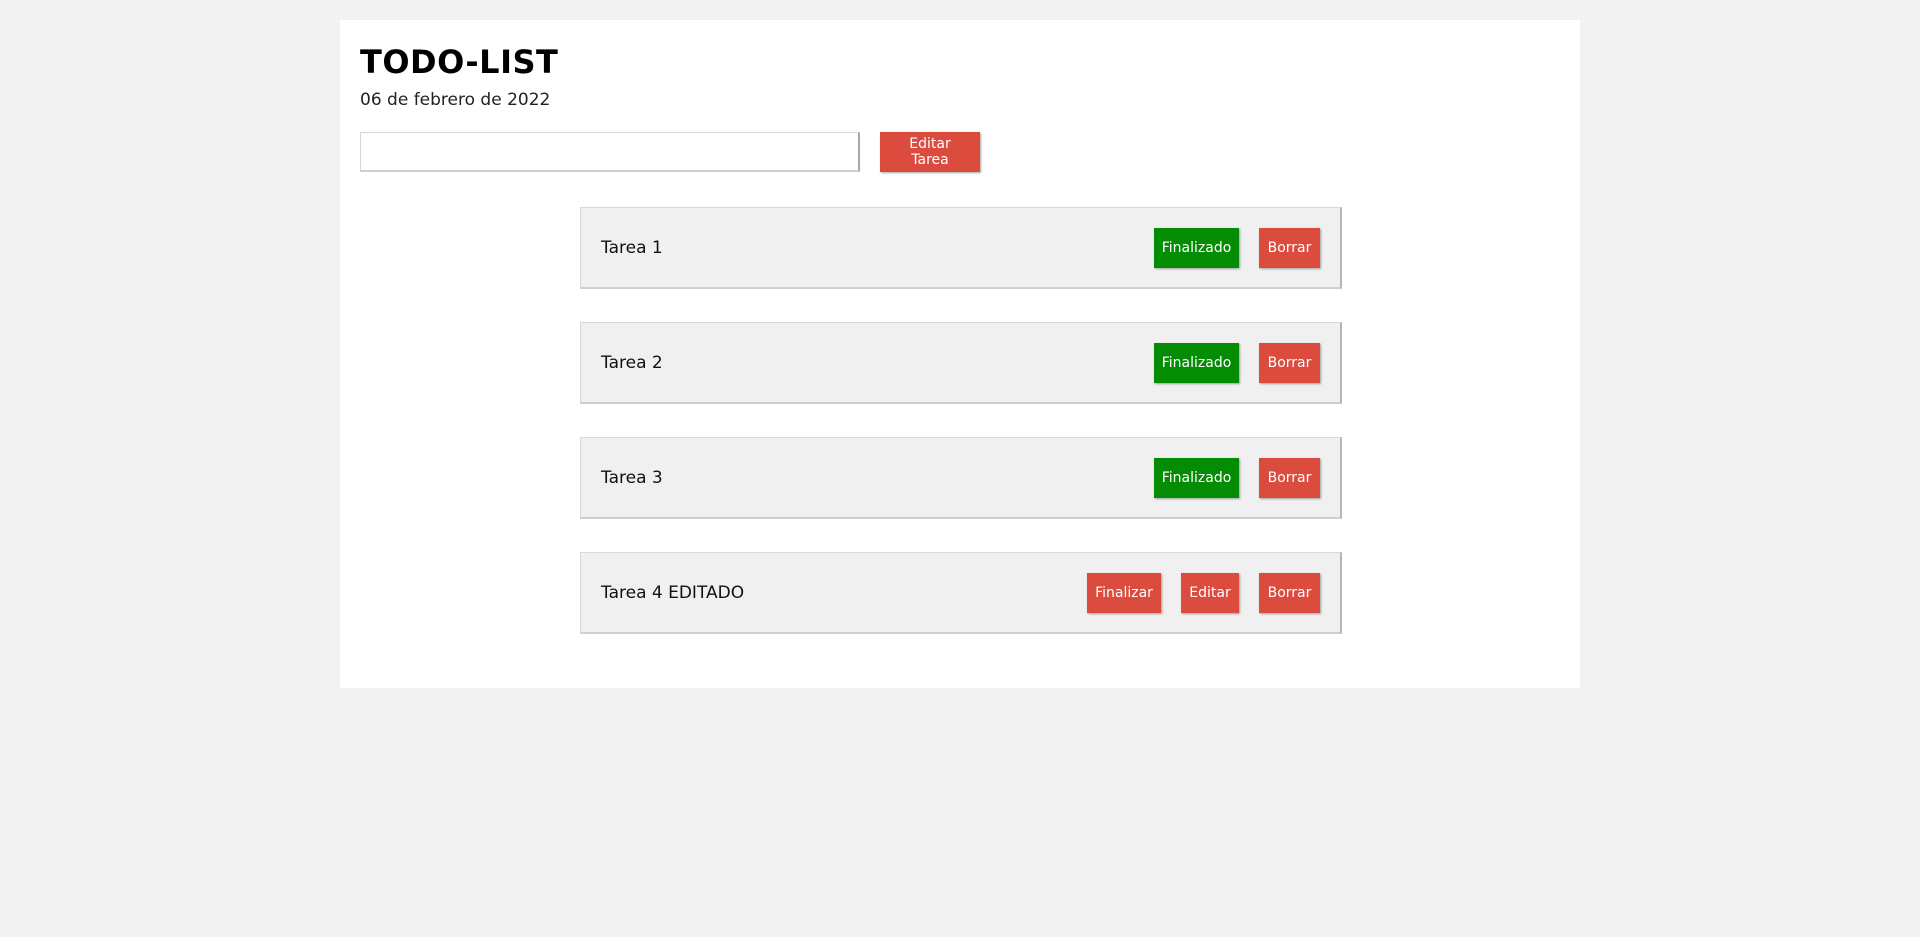  I want to click on task-name: Tarea 4 EDITADO, so click(673, 592).